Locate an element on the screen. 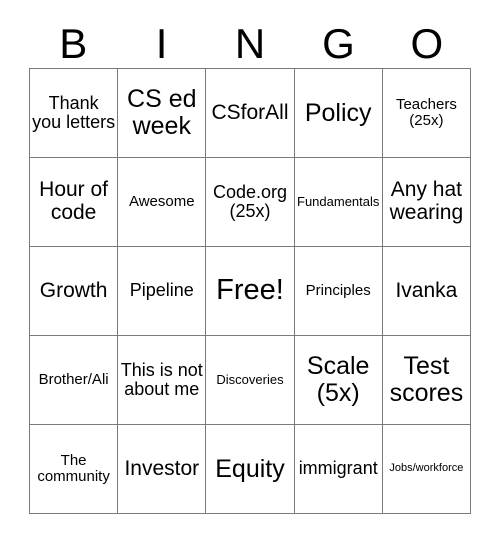 This screenshot has height=544, width=500. bingo-cell: Policy is located at coordinates (338, 113).